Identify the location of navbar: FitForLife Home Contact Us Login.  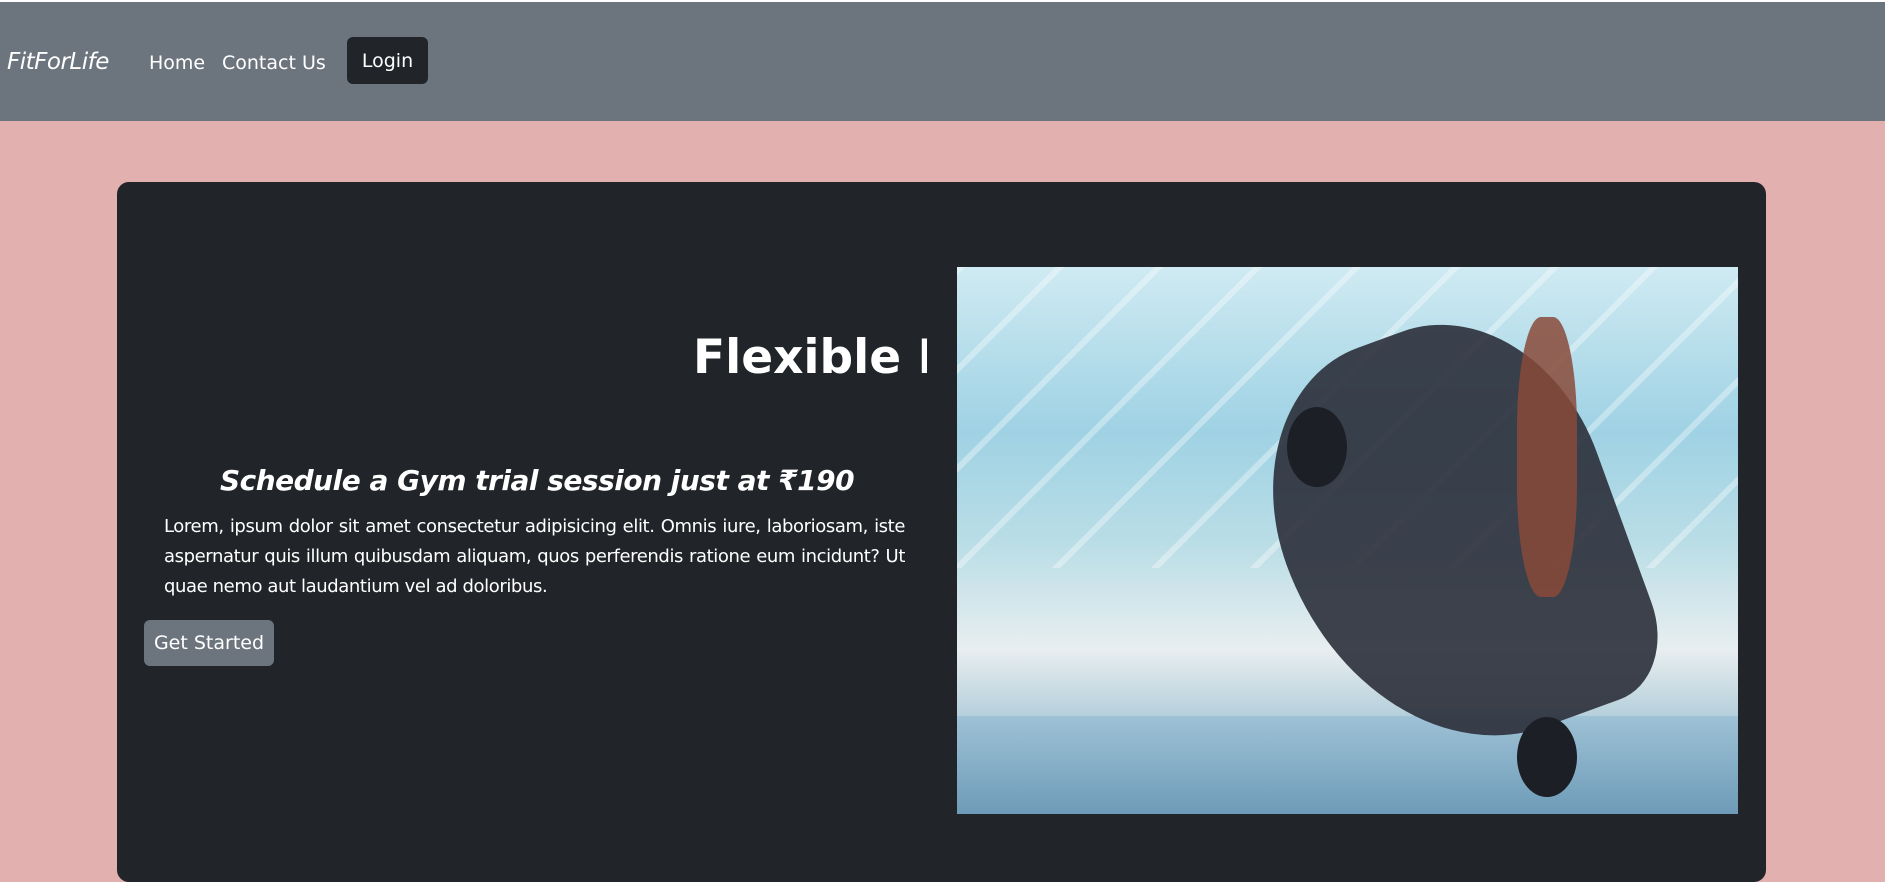
(942, 61).